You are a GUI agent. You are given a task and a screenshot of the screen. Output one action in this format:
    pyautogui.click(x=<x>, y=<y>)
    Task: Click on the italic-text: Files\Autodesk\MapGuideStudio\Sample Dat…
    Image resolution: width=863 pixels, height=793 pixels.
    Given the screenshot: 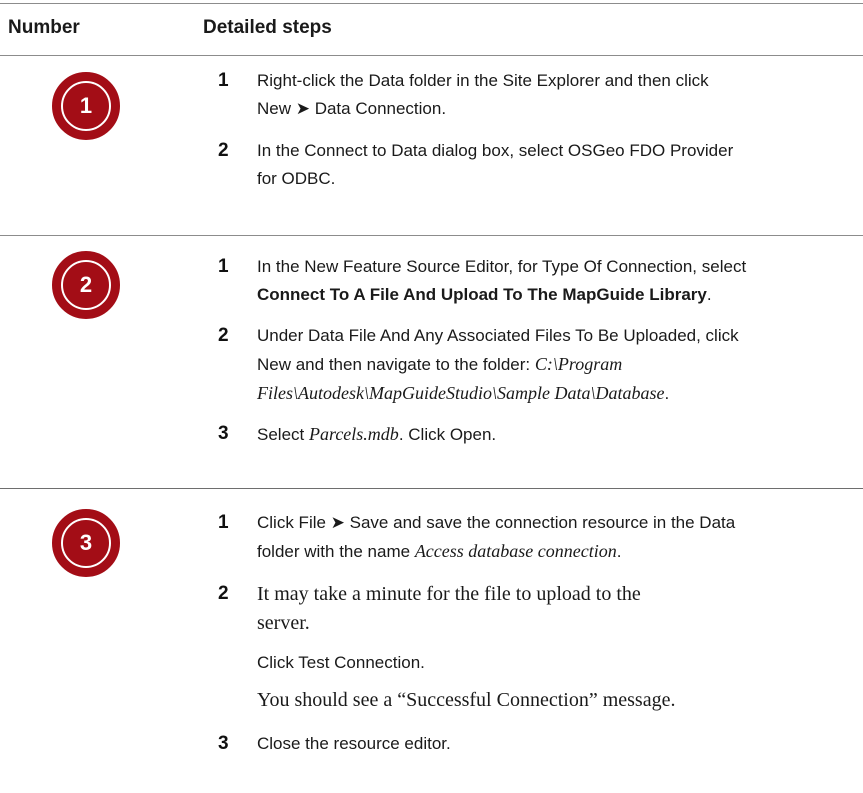 What is the action you would take?
    pyautogui.click(x=461, y=393)
    